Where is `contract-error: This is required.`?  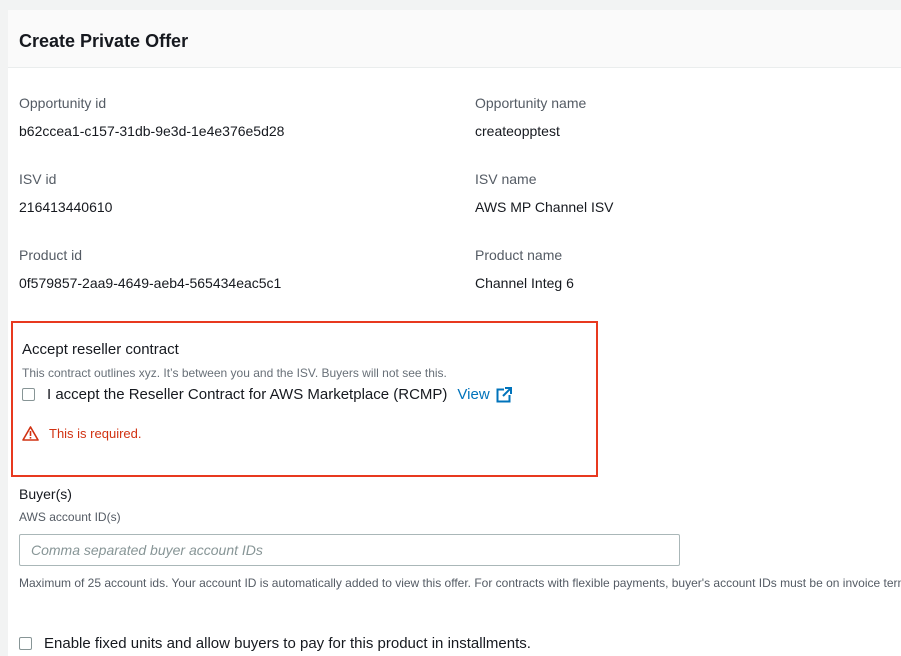 contract-error: This is required. is located at coordinates (81, 433).